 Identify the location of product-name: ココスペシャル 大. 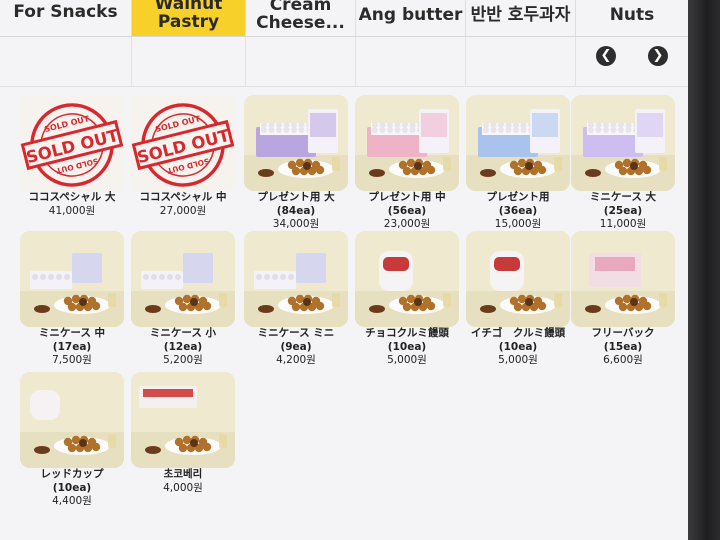
(72, 197).